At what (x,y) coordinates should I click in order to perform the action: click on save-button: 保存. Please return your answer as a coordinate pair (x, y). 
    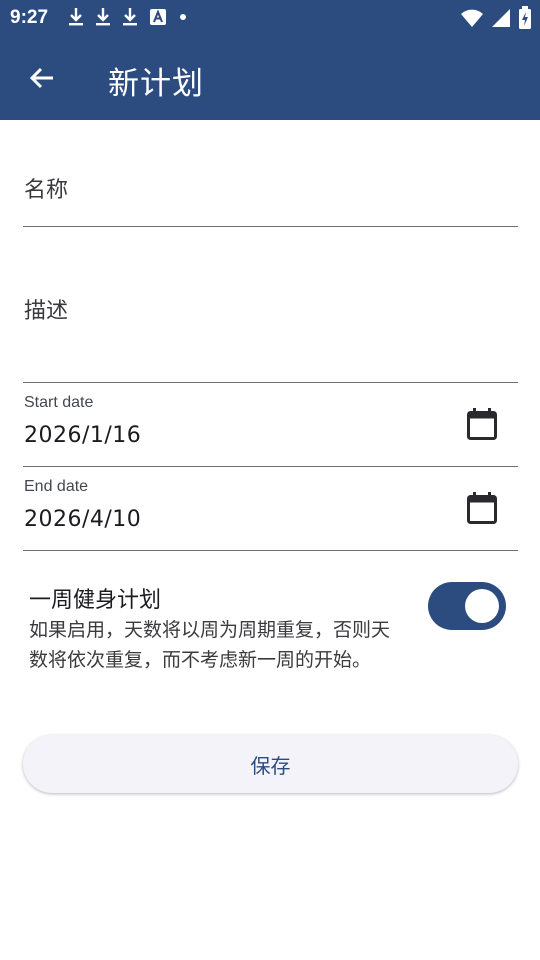
    Looking at the image, I should click on (270, 764).